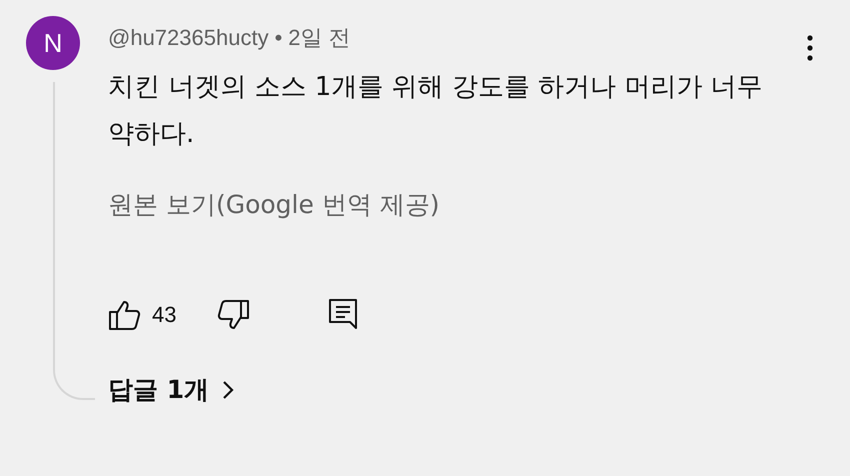  Describe the element at coordinates (188, 38) in the screenshot. I see `author-name: @hu72365hucty` at that location.